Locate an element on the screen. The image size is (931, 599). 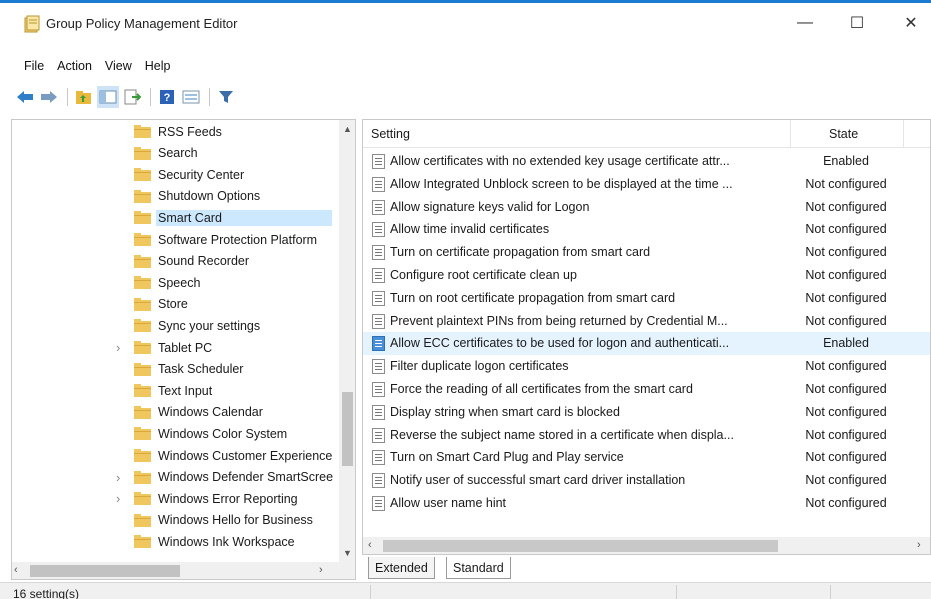
menu-view: View is located at coordinates (121, 66).